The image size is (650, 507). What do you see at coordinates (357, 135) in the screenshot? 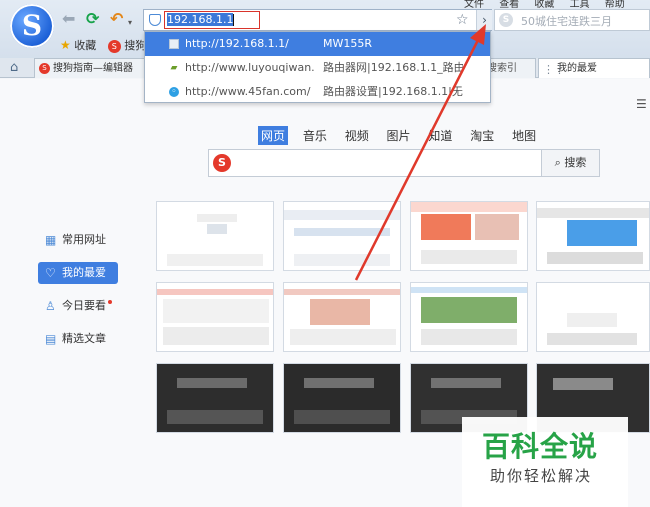
I see `search-tab-video: 视频` at bounding box center [357, 135].